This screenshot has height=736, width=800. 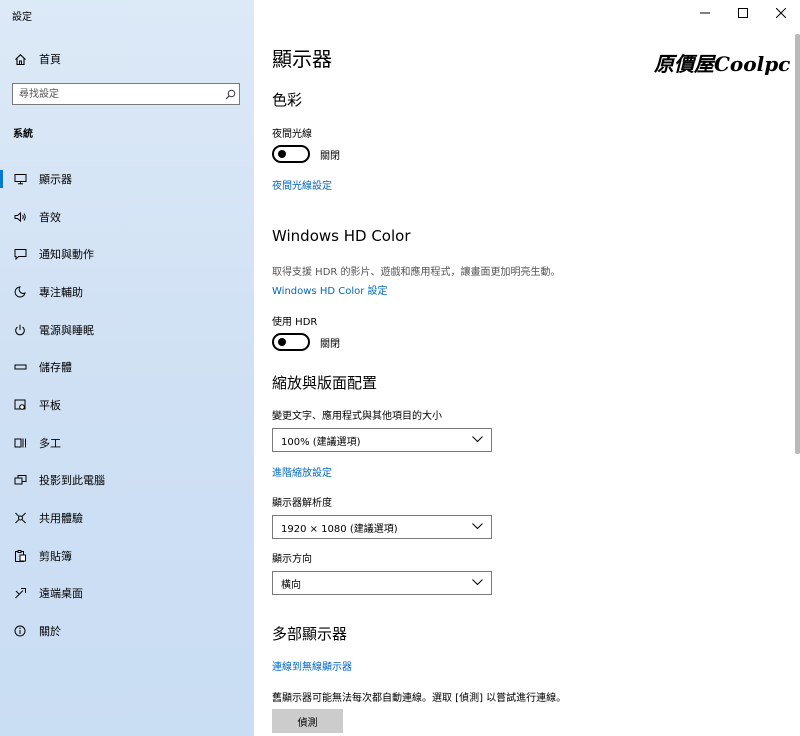 What do you see at coordinates (127, 179) in the screenshot?
I see `sidebar-item-display: 顯示器` at bounding box center [127, 179].